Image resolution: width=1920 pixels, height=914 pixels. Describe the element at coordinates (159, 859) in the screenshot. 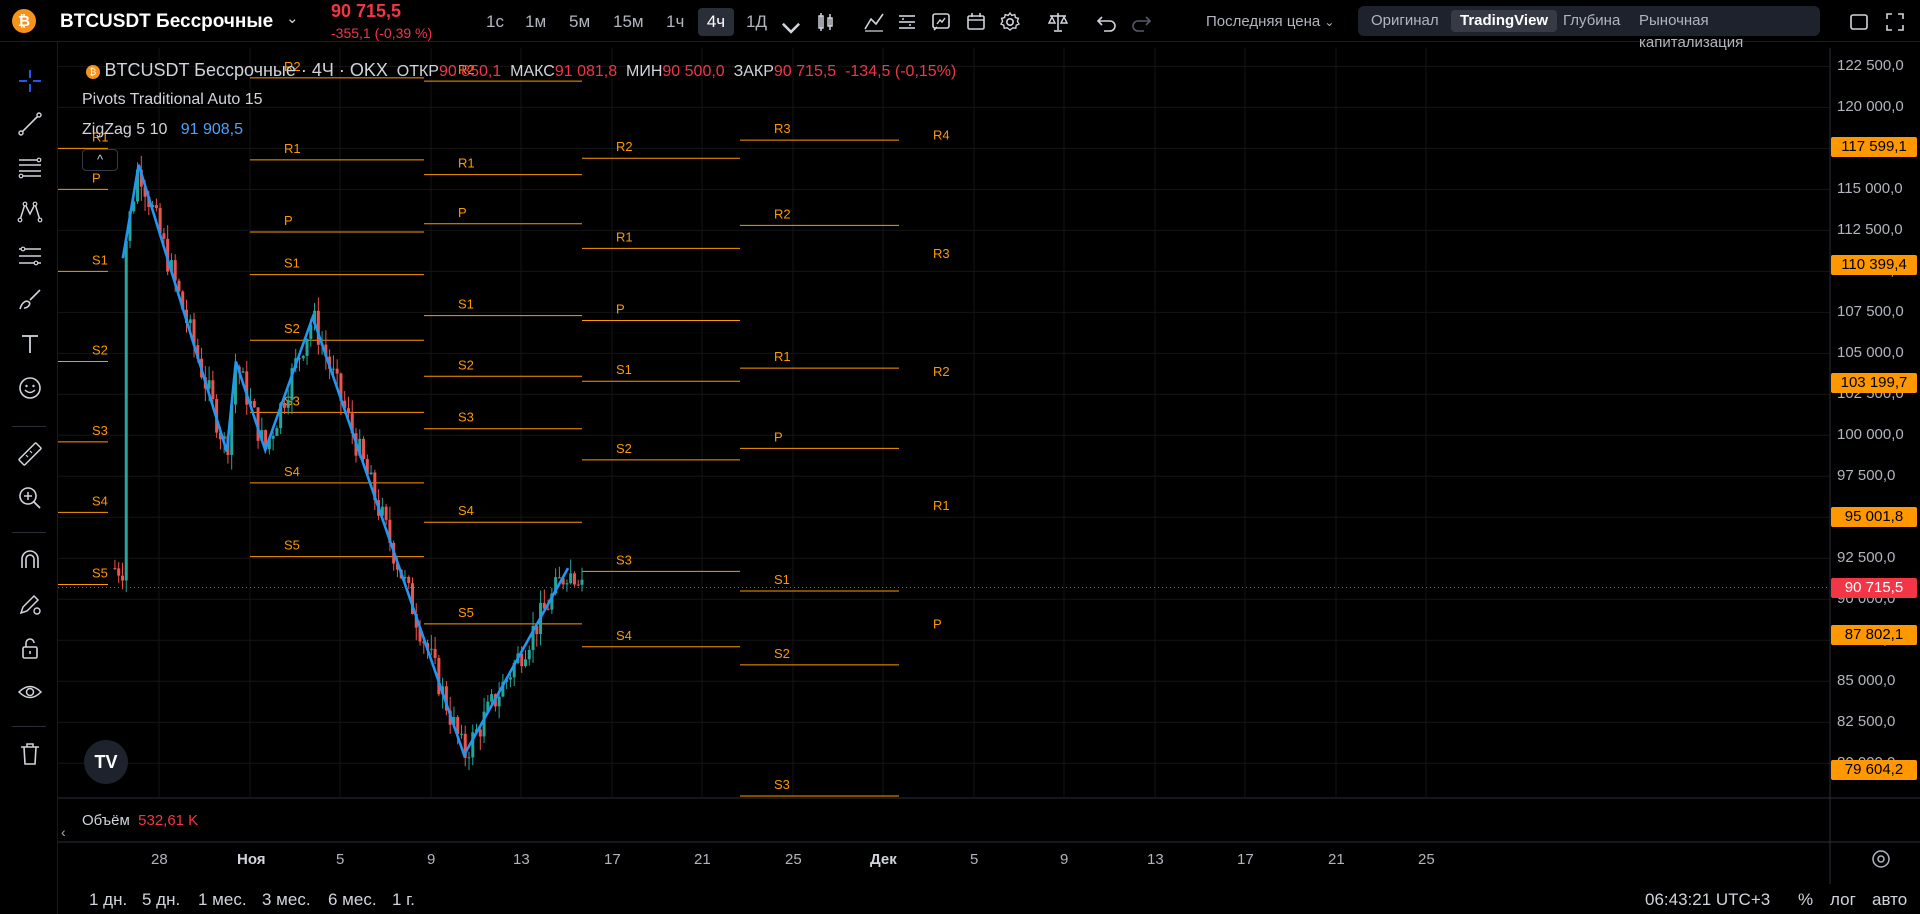

I see `time-tick: 28` at that location.